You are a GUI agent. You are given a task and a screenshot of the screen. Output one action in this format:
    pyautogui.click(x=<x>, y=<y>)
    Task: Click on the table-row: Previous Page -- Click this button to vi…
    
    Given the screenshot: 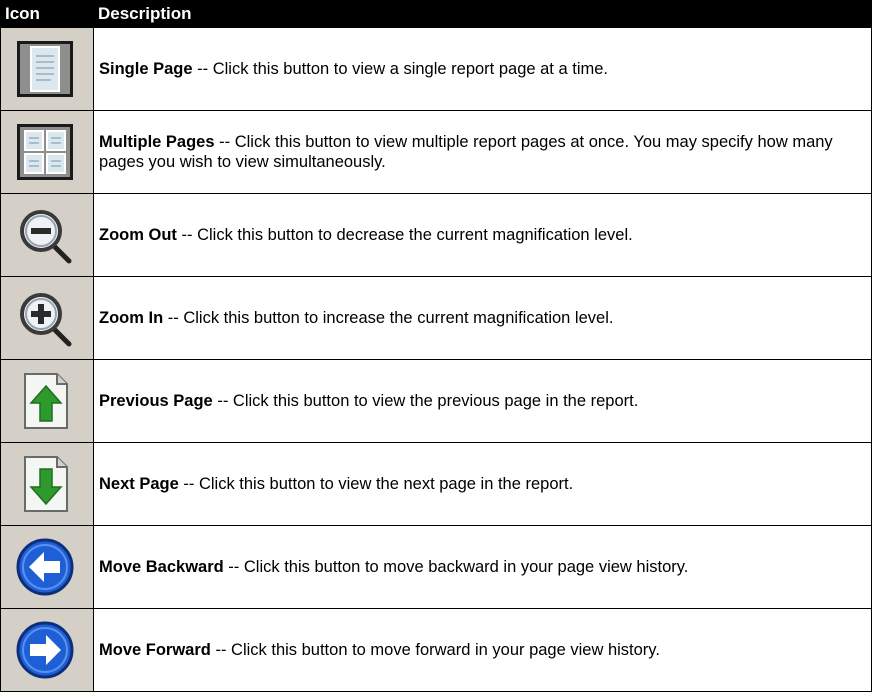 What is the action you would take?
    pyautogui.click(x=436, y=401)
    